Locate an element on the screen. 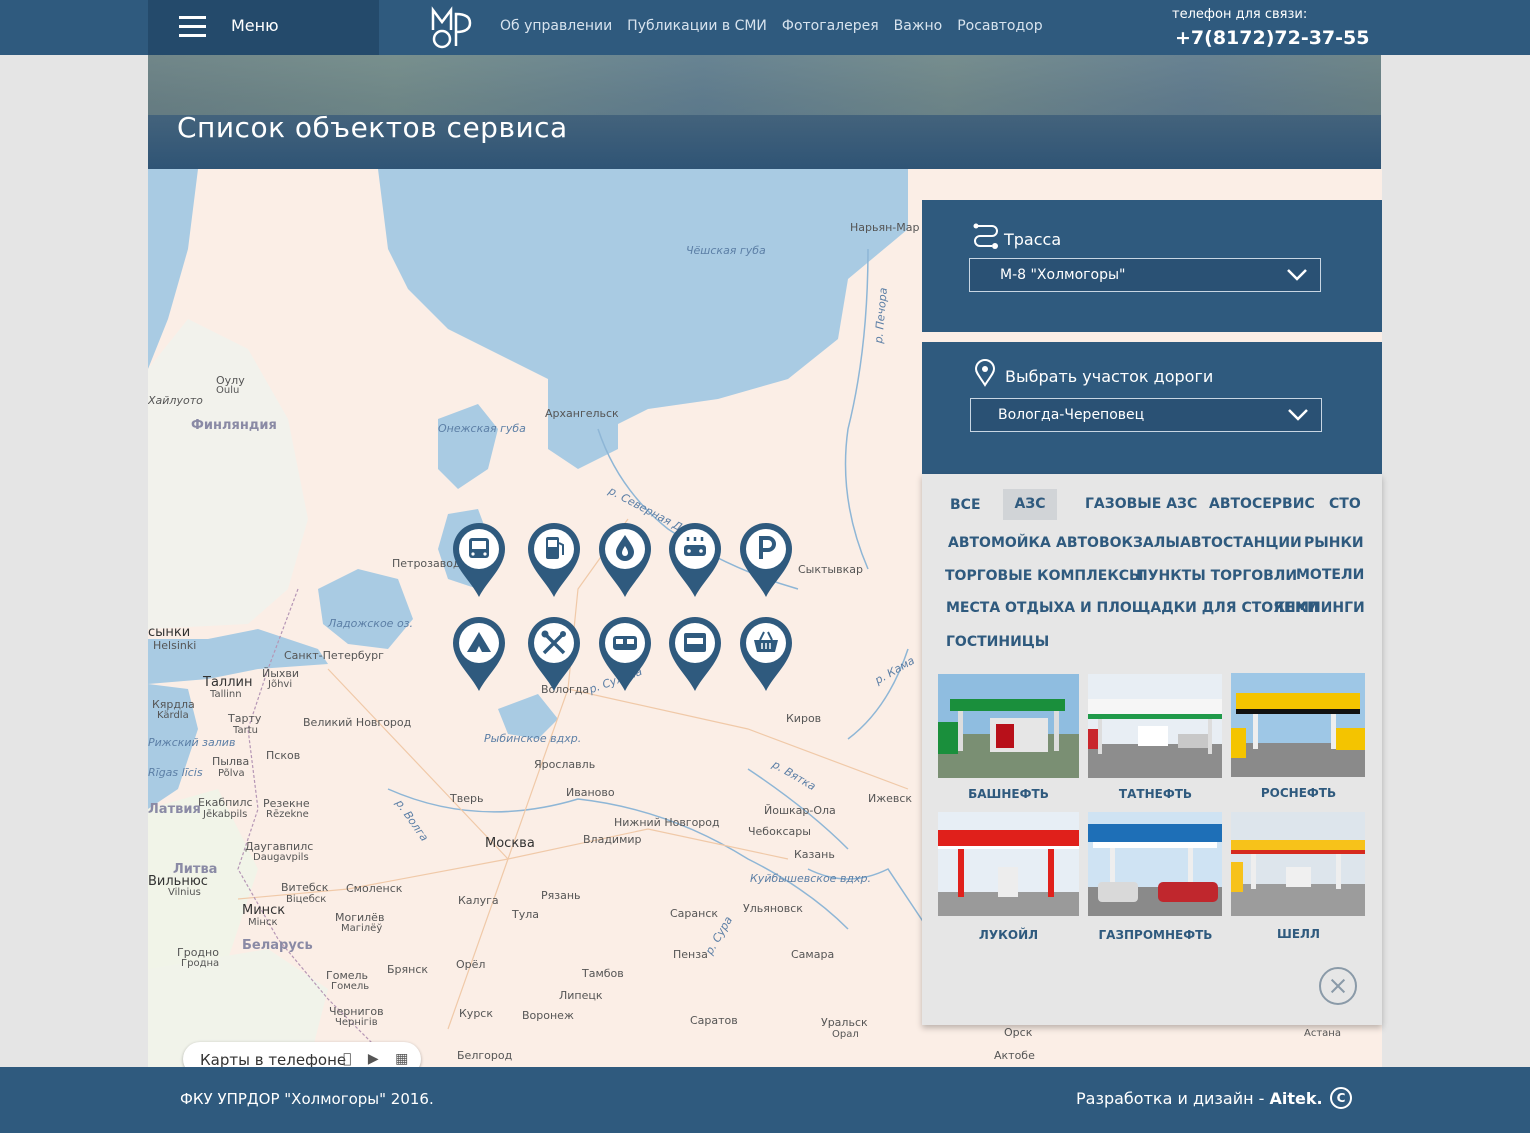  filter-shopping-centers: ТОРГОВЫЕ КОМПЛЕКСЫ is located at coordinates (1044, 576).